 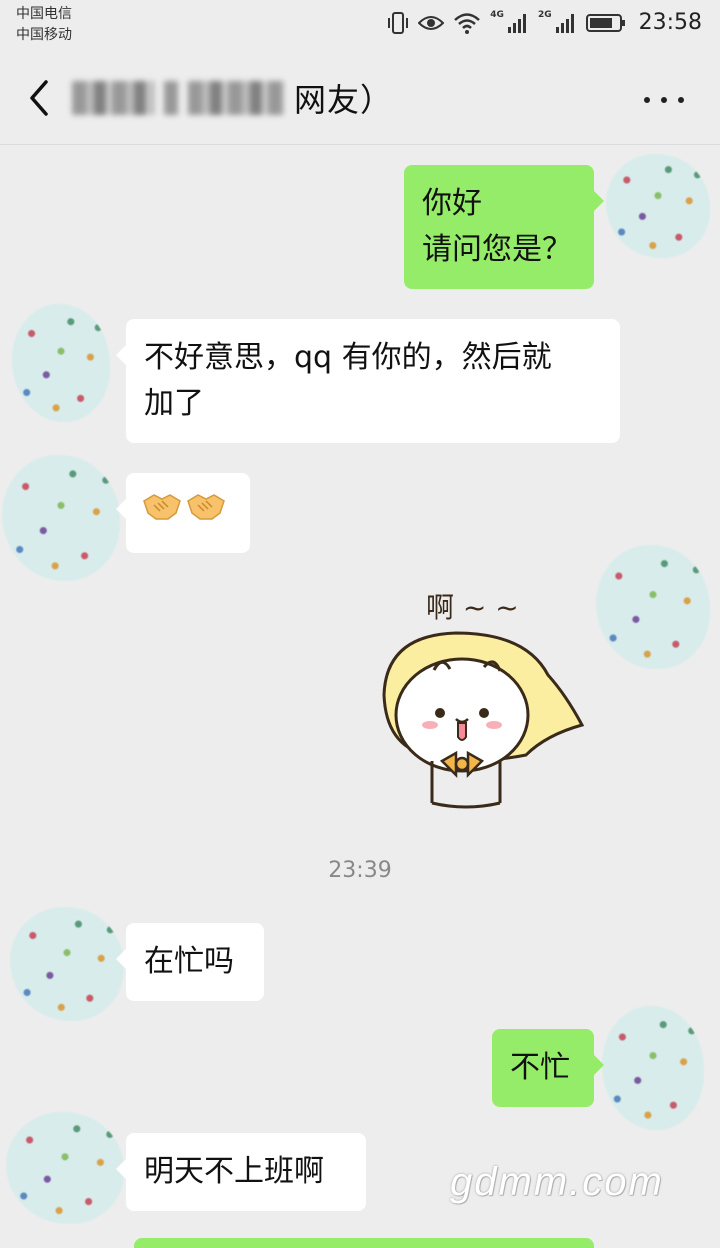 What do you see at coordinates (183, 513) in the screenshot?
I see `message-bubble-in` at bounding box center [183, 513].